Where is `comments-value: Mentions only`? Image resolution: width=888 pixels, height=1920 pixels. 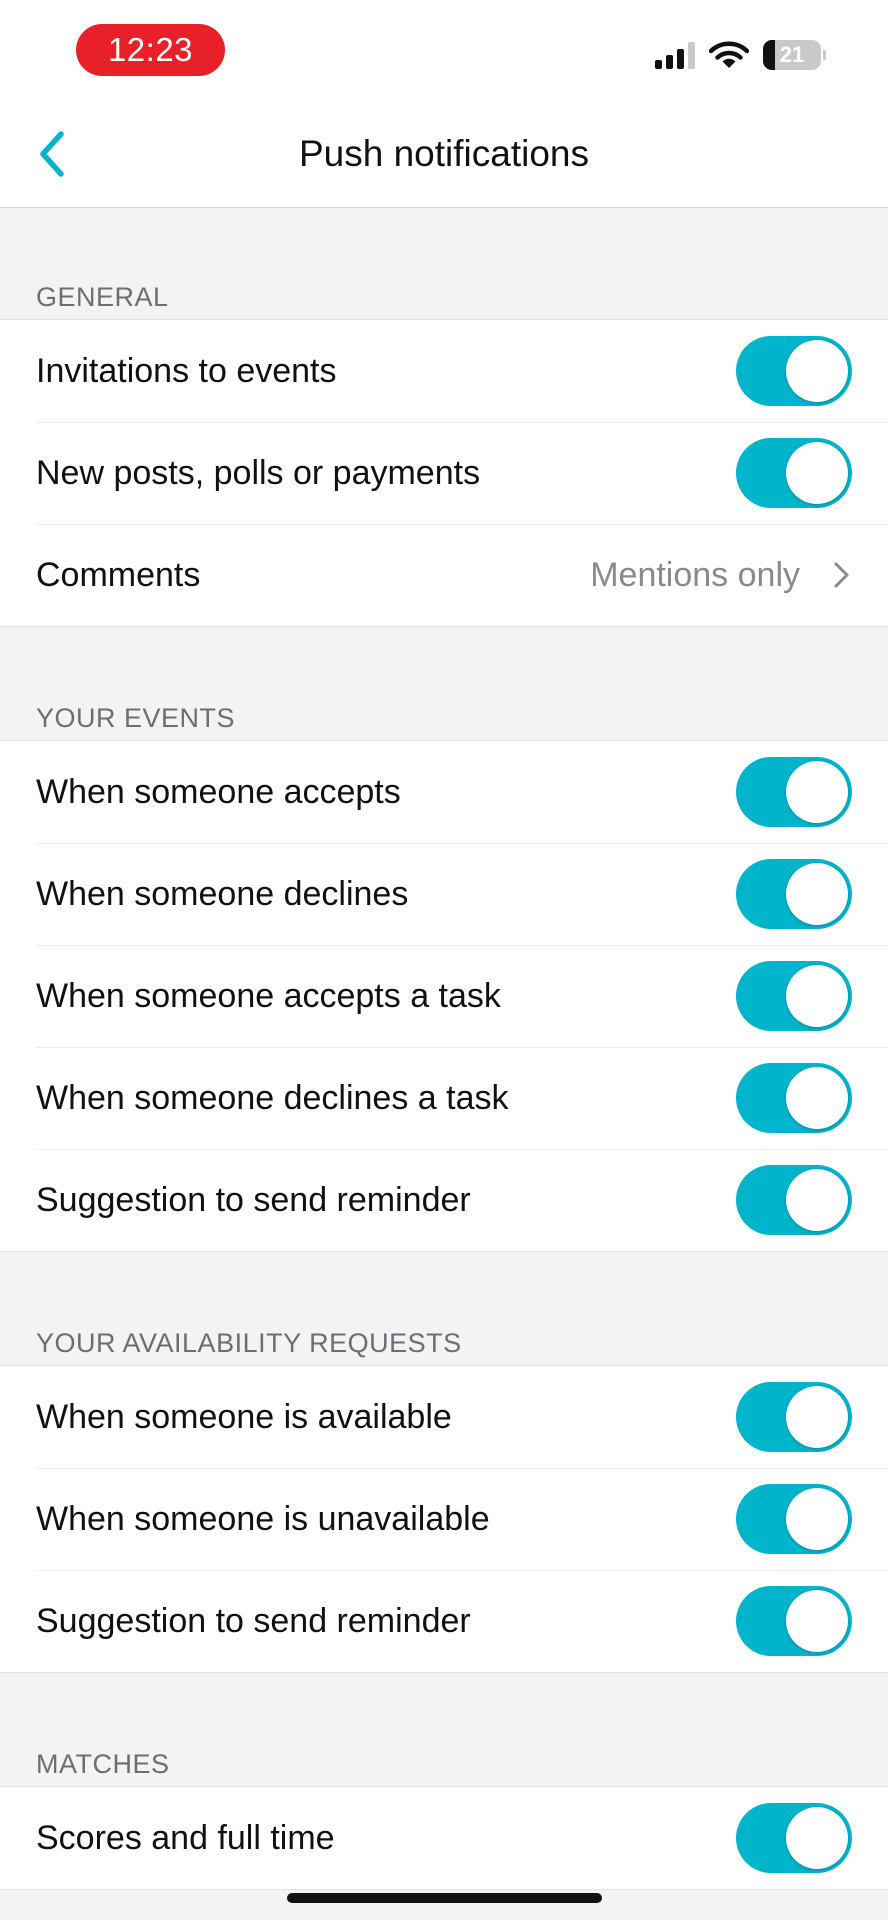 comments-value: Mentions only is located at coordinates (695, 574).